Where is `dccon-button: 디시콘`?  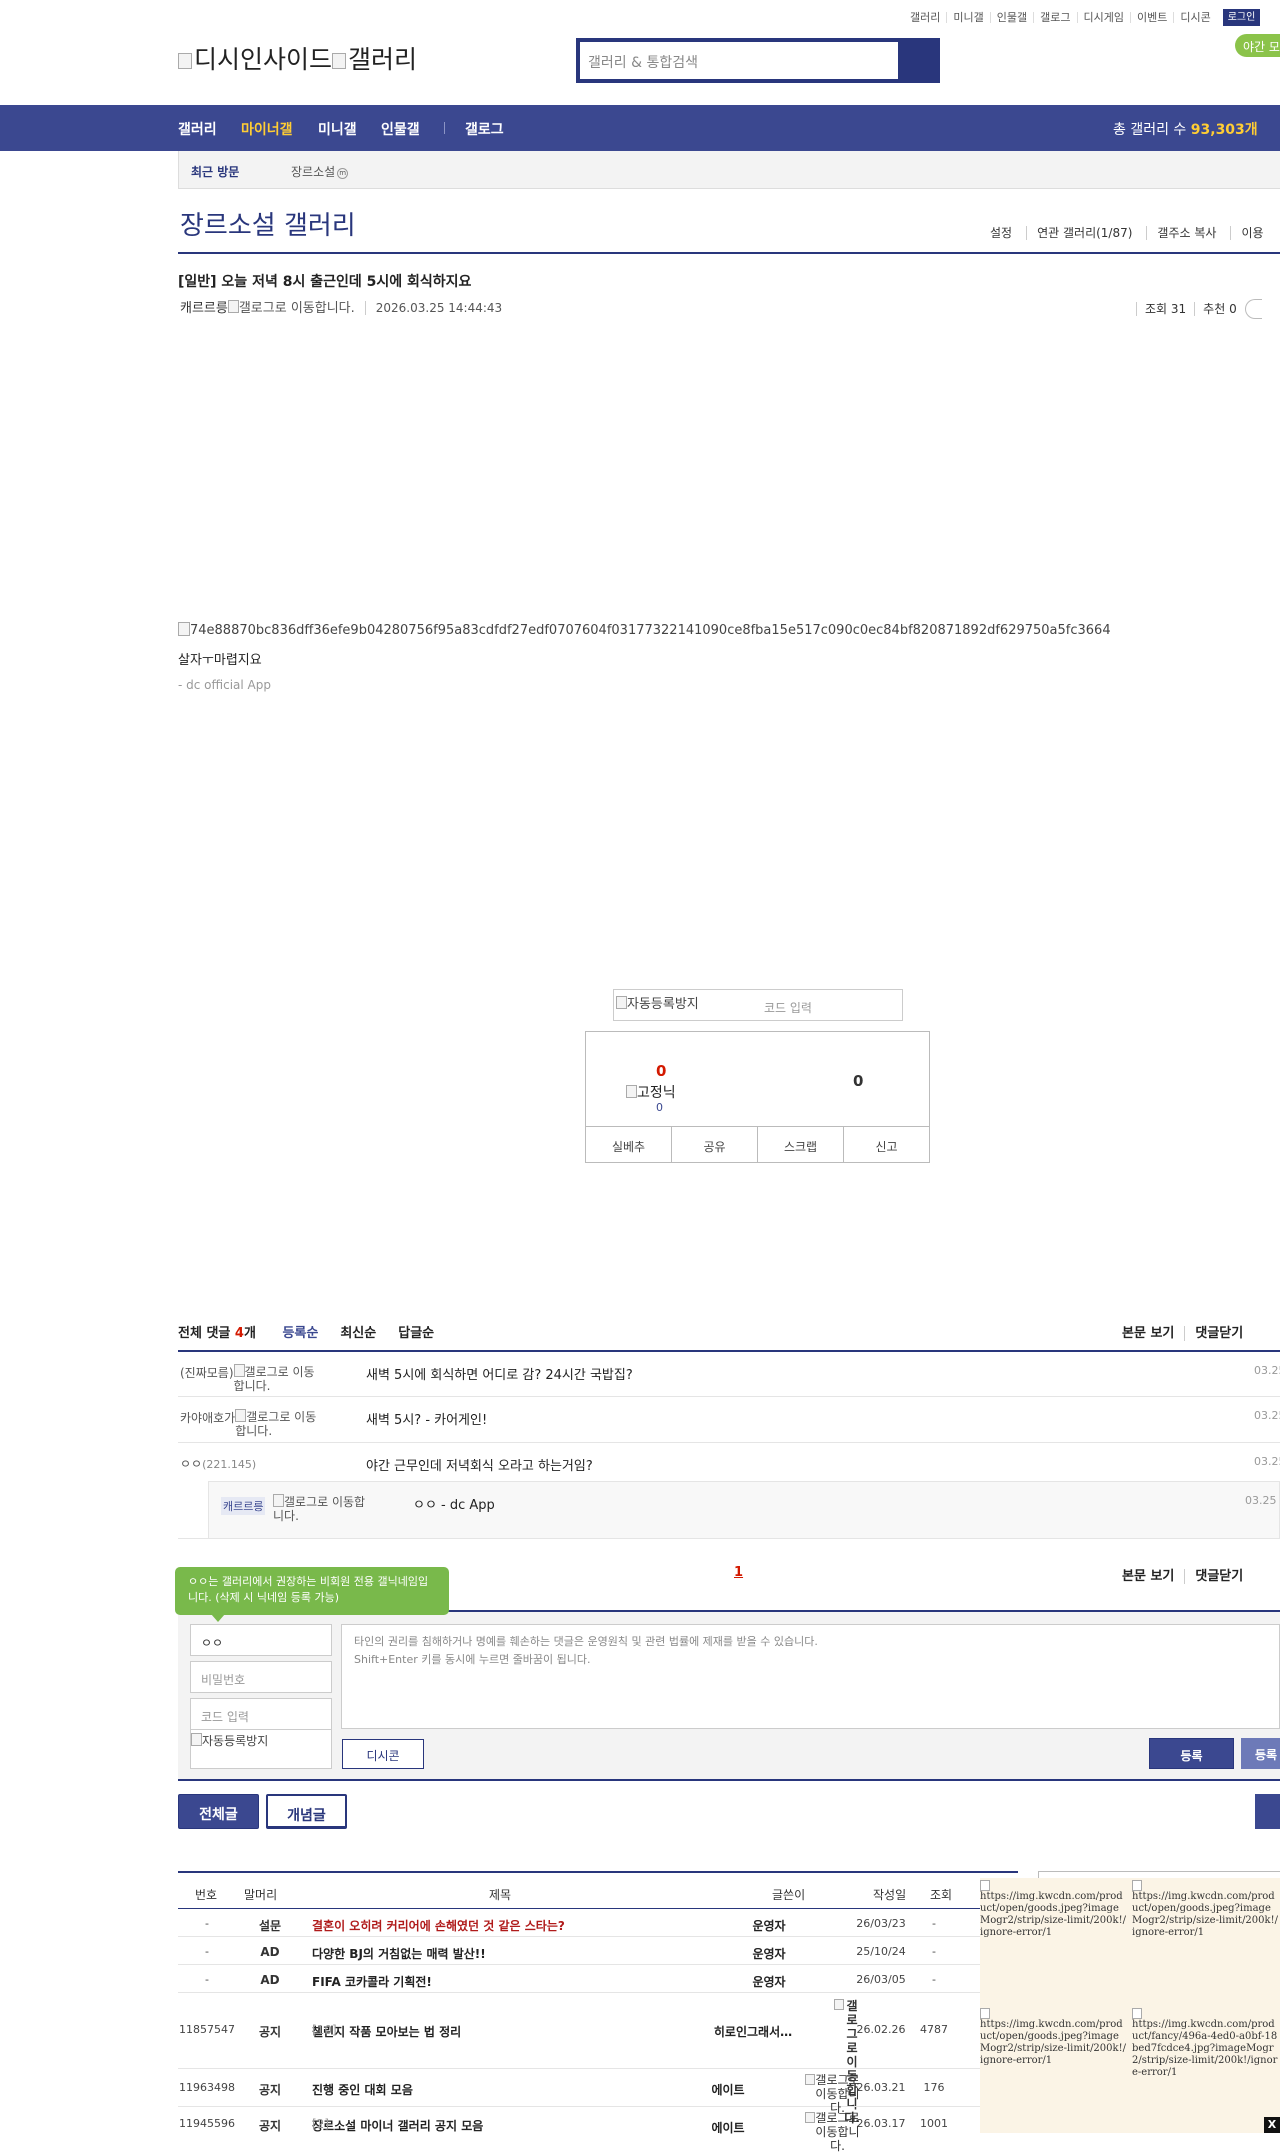 dccon-button: 디시콘 is located at coordinates (383, 1754).